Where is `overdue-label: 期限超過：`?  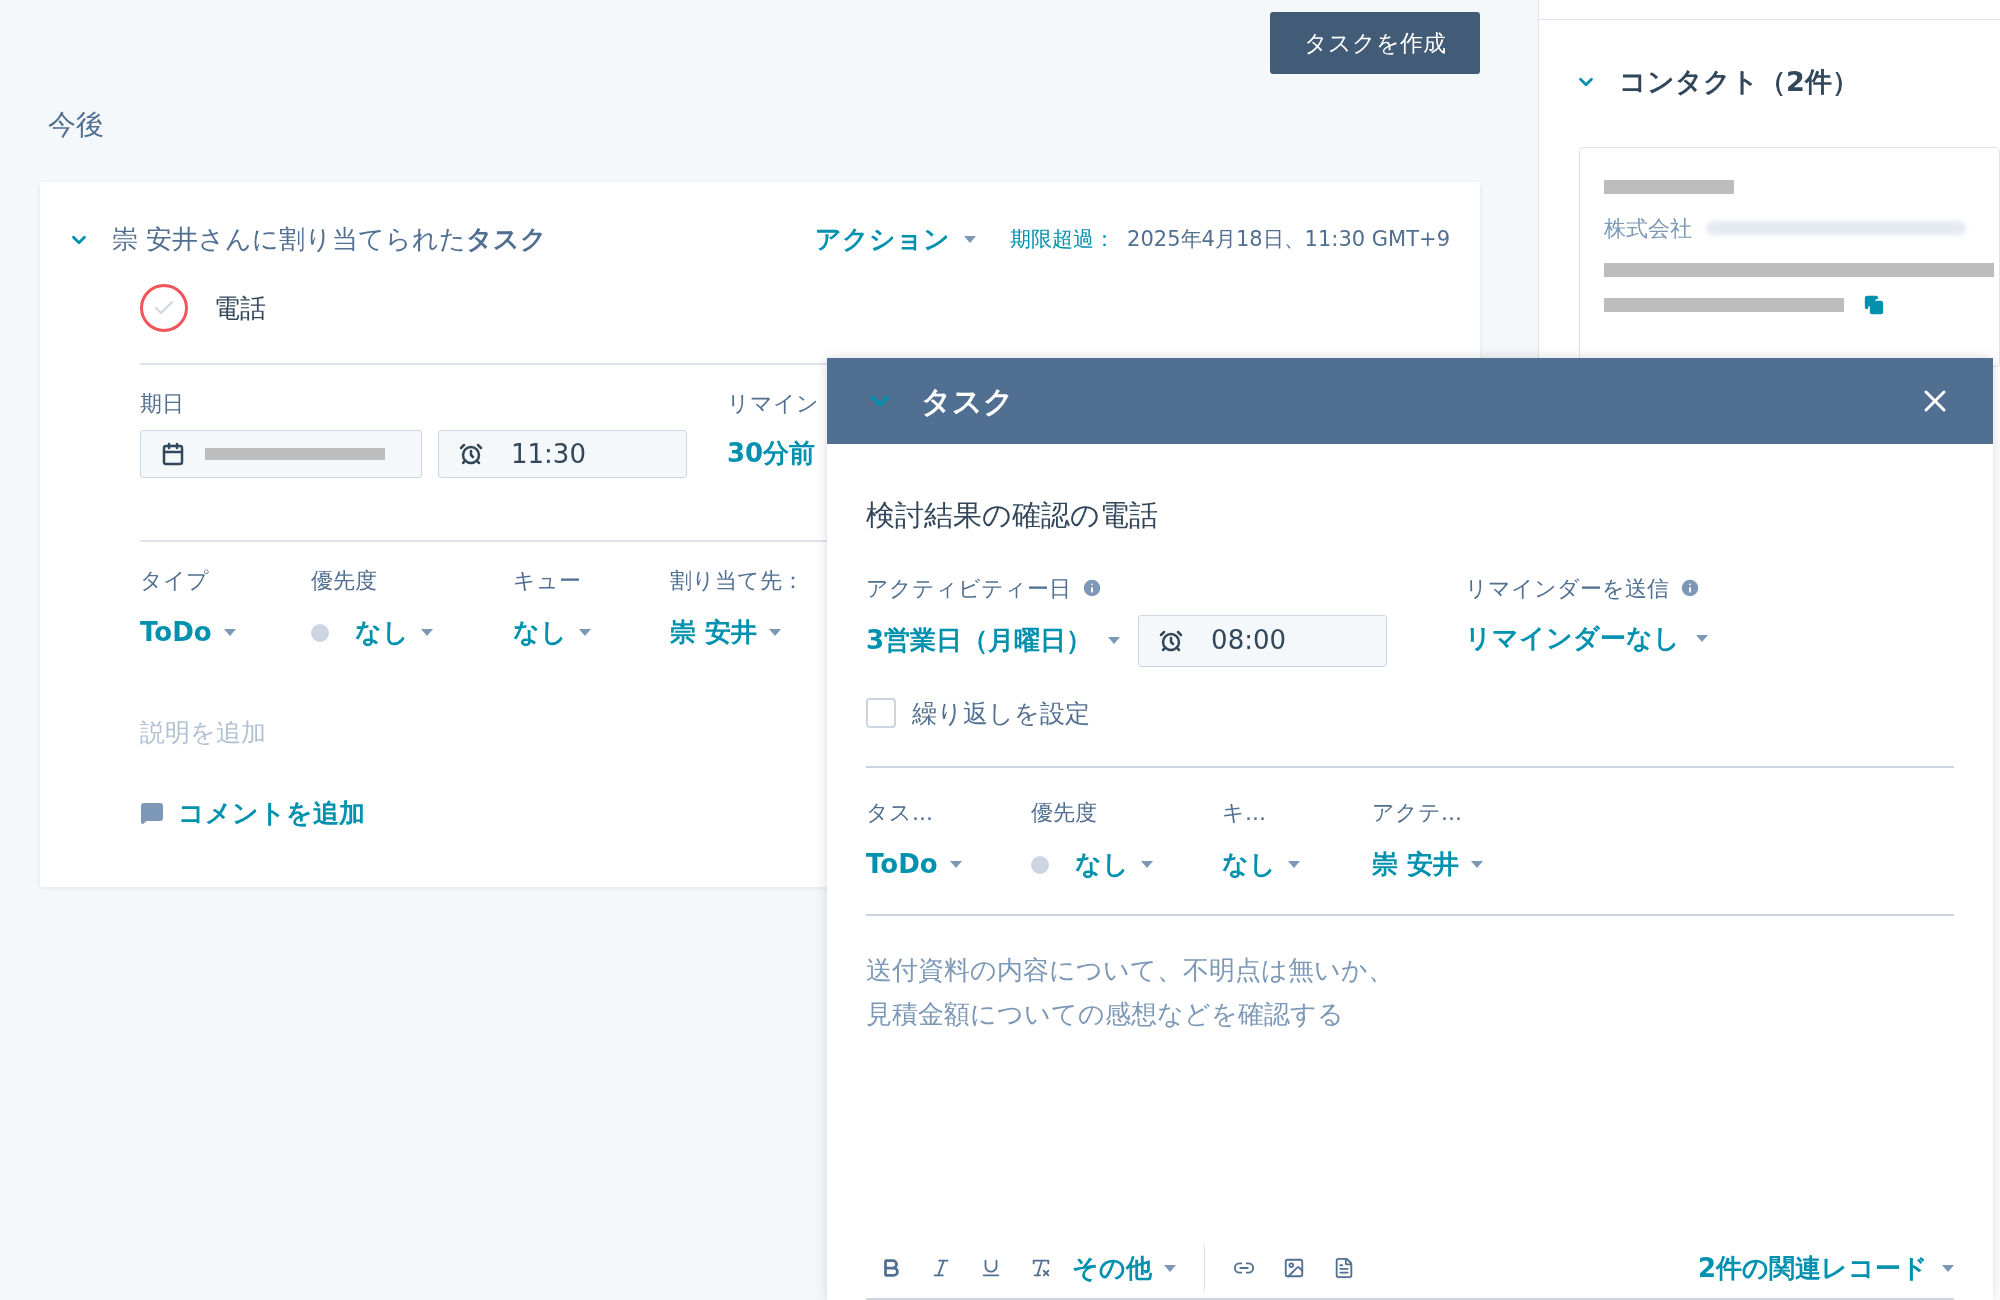
overdue-label: 期限超過： is located at coordinates (1063, 239).